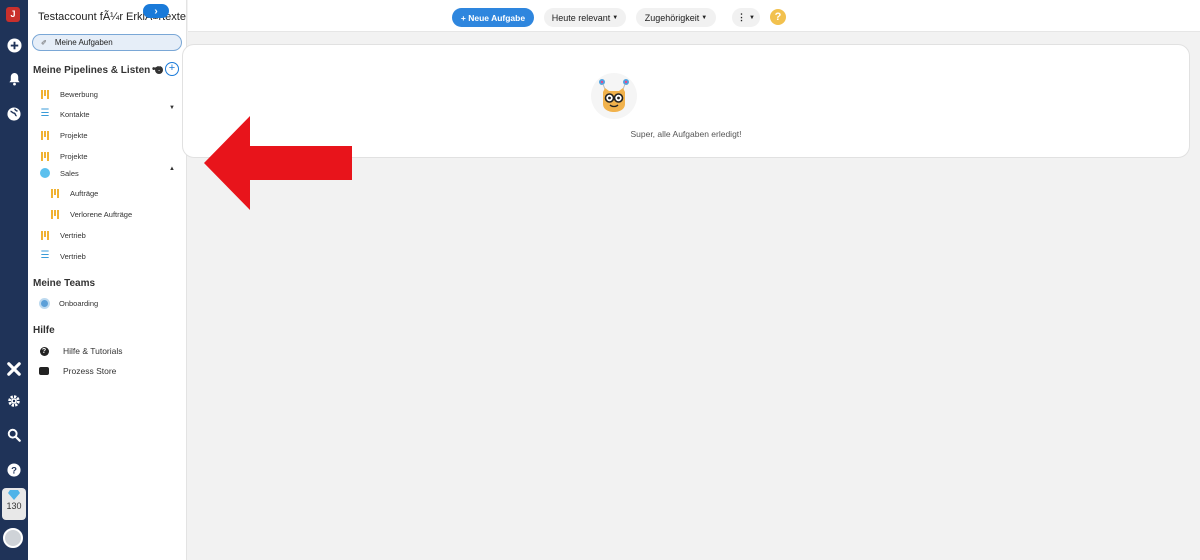 The width and height of the screenshot is (1200, 560). I want to click on credits-count: 130, so click(14, 506).